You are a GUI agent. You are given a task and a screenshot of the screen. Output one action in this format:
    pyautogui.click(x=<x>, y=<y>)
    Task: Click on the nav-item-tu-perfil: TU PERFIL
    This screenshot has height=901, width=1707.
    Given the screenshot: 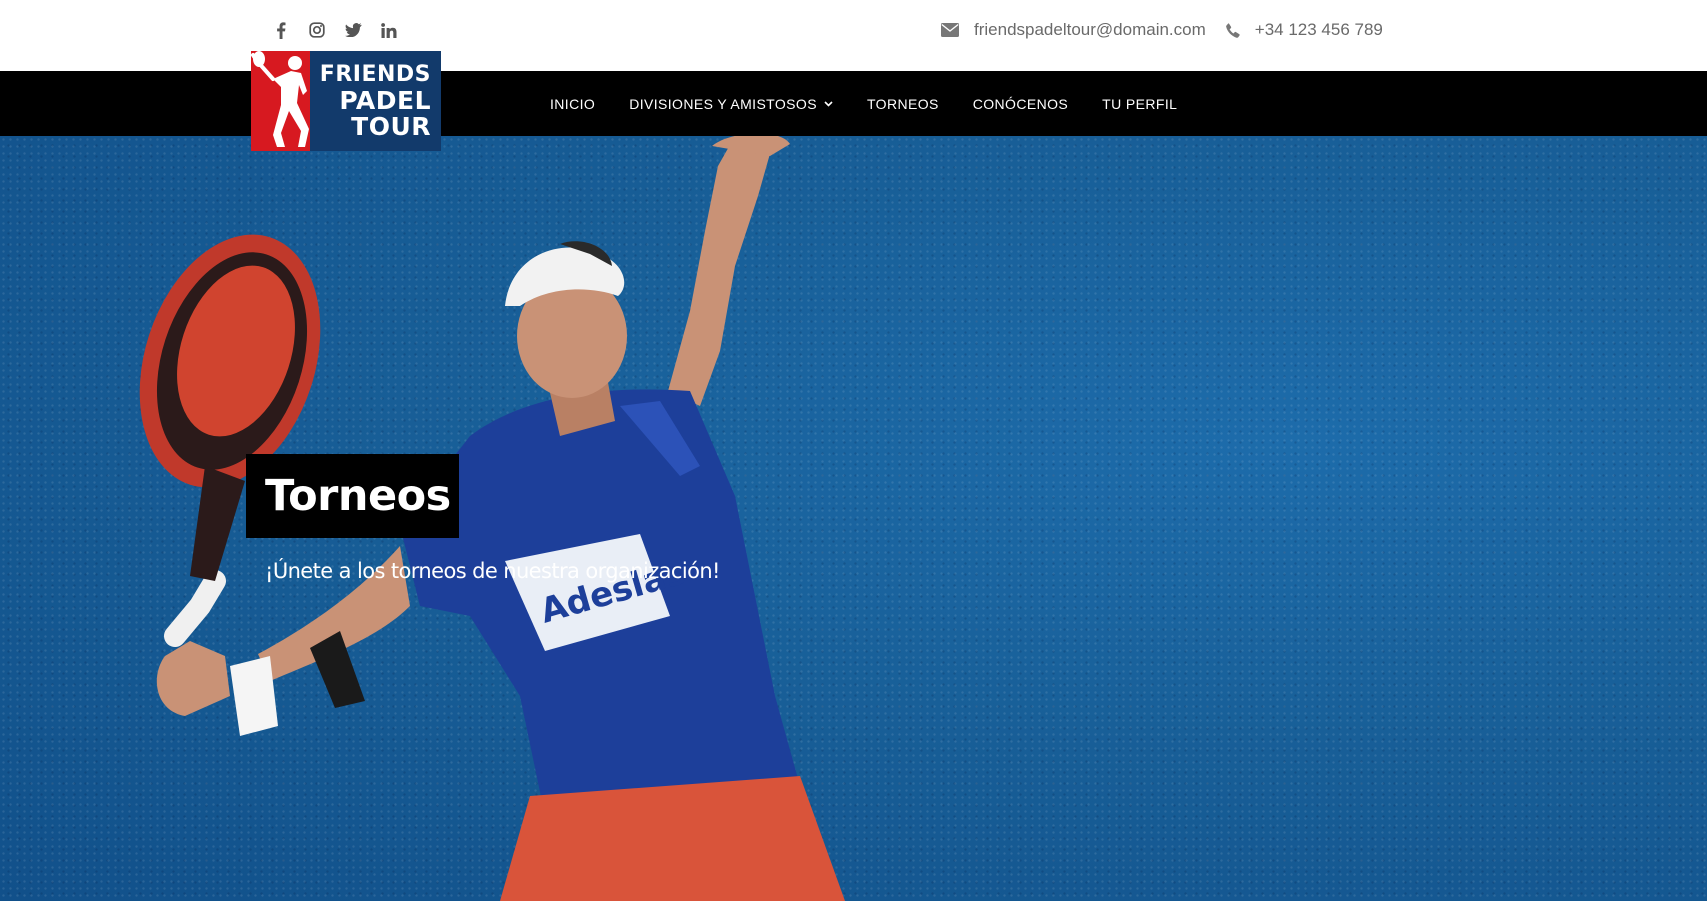 What is the action you would take?
    pyautogui.click(x=1139, y=104)
    